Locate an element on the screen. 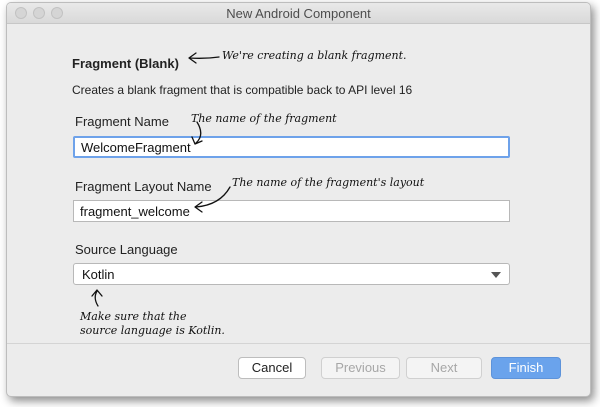  annotation-language-line2: source language is Kotlin. is located at coordinates (152, 330).